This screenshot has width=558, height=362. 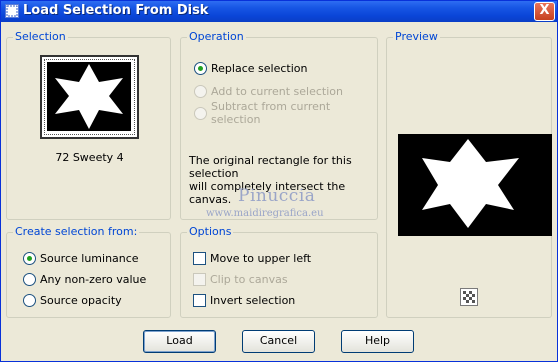 I want to click on window-title: Load Selection From Disk, so click(x=116, y=10).